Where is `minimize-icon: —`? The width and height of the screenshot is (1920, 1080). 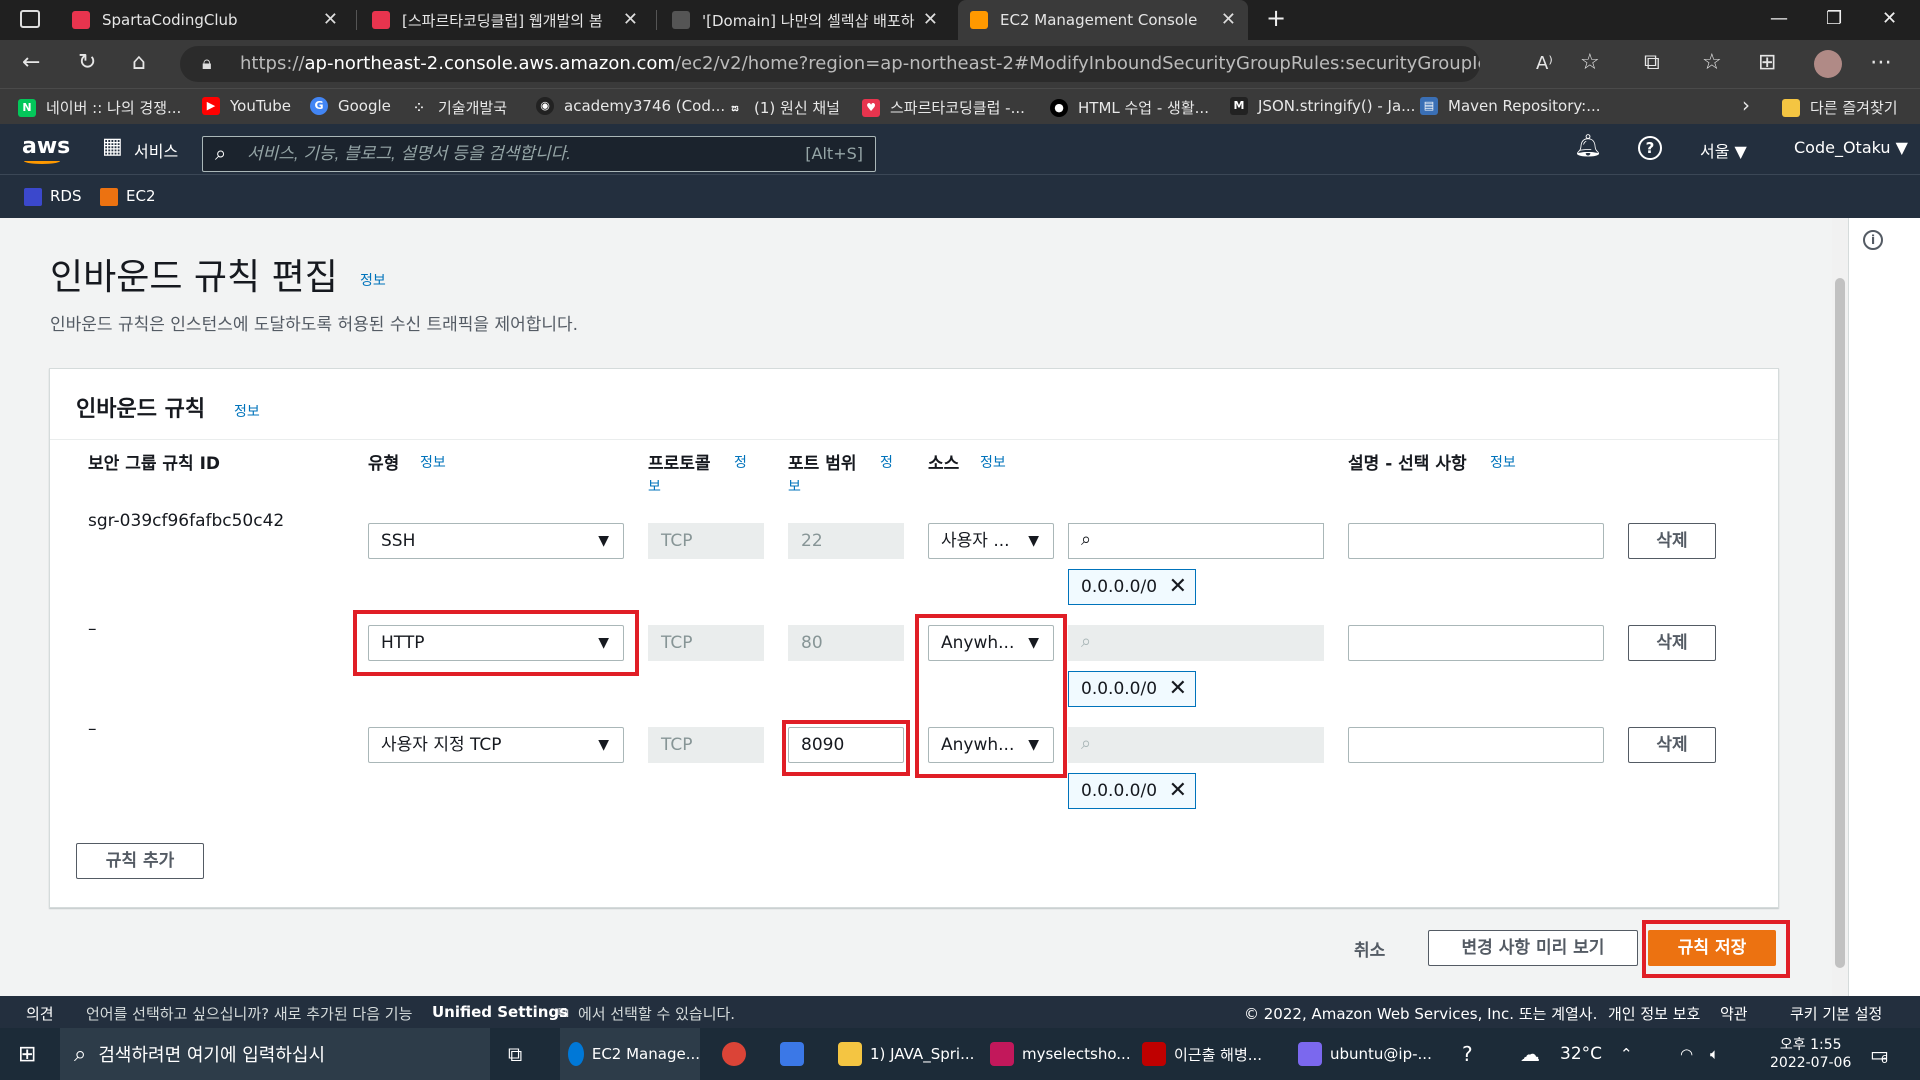
minimize-icon: — is located at coordinates (1779, 18).